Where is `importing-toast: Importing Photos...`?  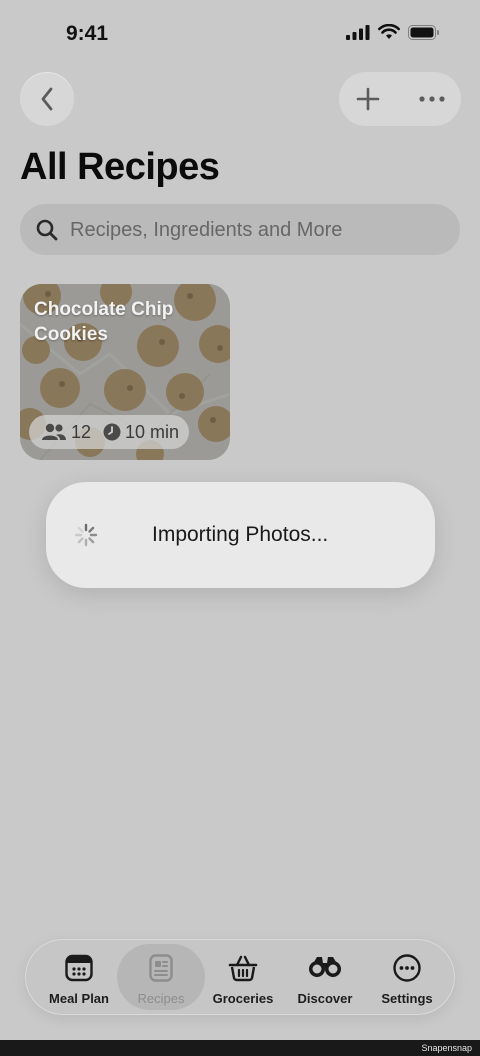 importing-toast: Importing Photos... is located at coordinates (240, 535).